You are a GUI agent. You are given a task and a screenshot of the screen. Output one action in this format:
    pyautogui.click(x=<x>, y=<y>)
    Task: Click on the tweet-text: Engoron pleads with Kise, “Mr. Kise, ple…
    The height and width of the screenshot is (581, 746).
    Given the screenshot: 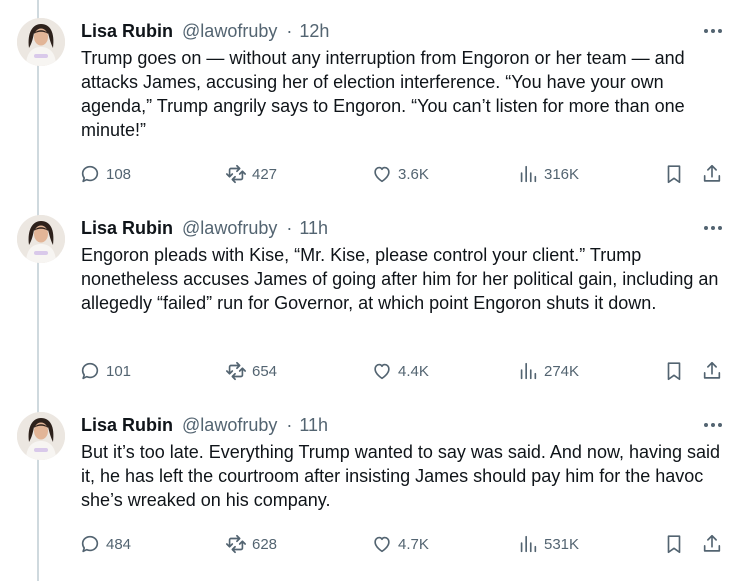 What is the action you would take?
    pyautogui.click(x=400, y=279)
    